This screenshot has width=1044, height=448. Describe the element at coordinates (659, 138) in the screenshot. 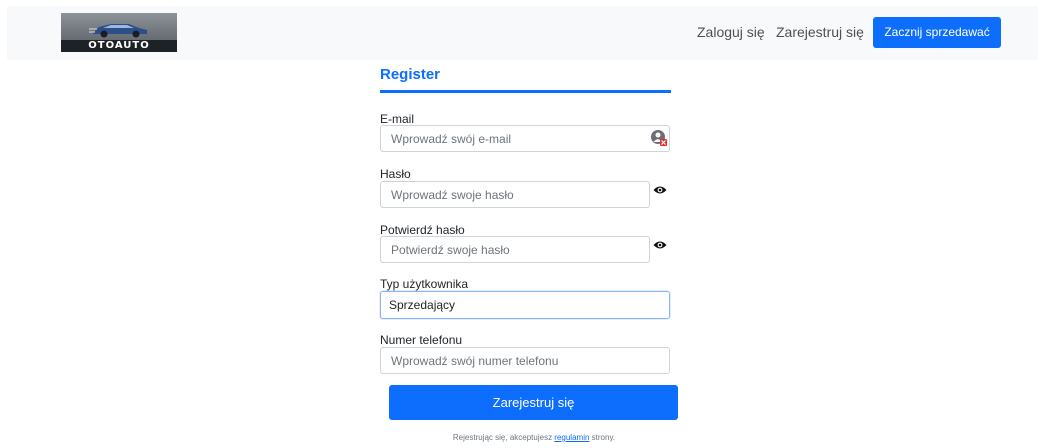

I see `password-manager-icon` at that location.